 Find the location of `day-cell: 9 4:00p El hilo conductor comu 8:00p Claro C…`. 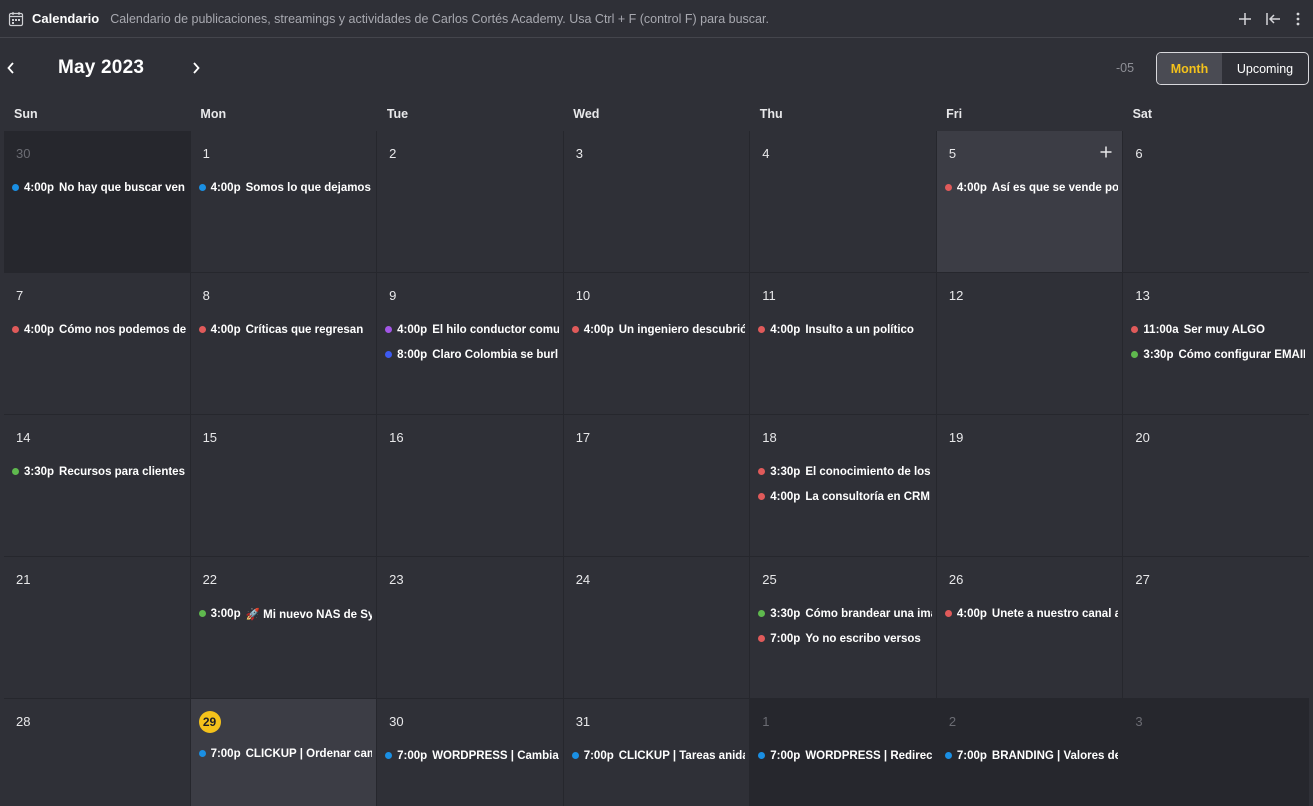

day-cell: 9 4:00p El hilo conductor comu 8:00p Claro C… is located at coordinates (470, 343).